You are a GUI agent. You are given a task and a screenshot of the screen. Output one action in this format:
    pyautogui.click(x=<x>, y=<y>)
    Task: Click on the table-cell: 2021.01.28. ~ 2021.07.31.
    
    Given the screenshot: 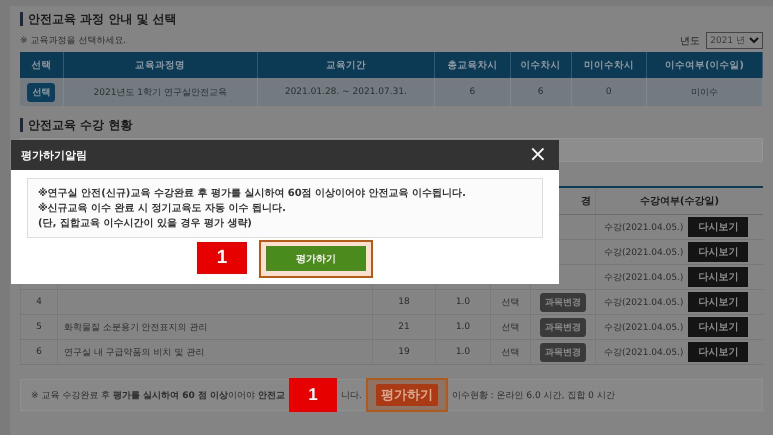 What is the action you would take?
    pyautogui.click(x=346, y=92)
    